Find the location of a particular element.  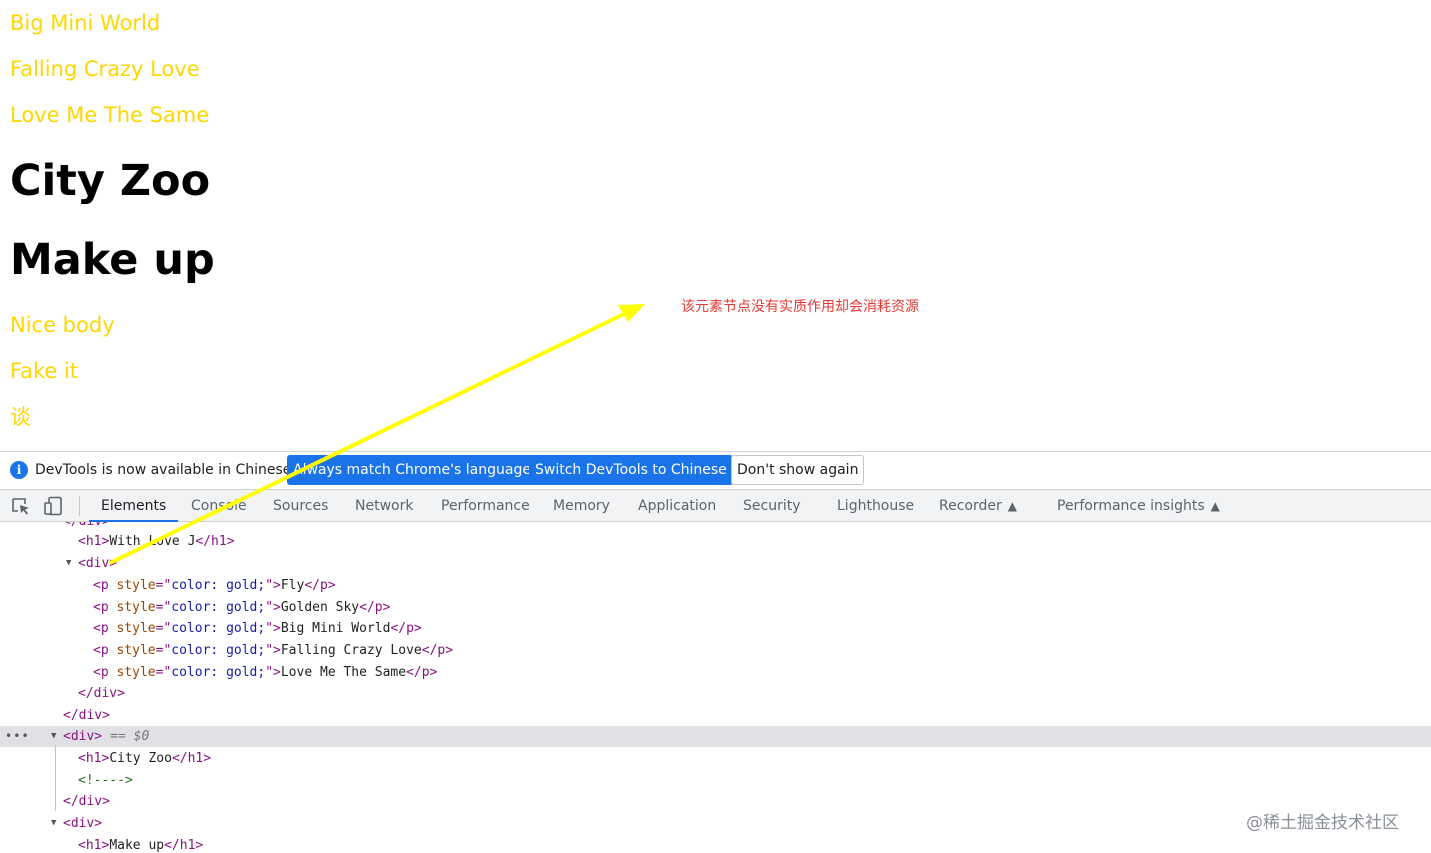

dom-line: <p style="color: gold;">Fly</p> is located at coordinates (715, 585).